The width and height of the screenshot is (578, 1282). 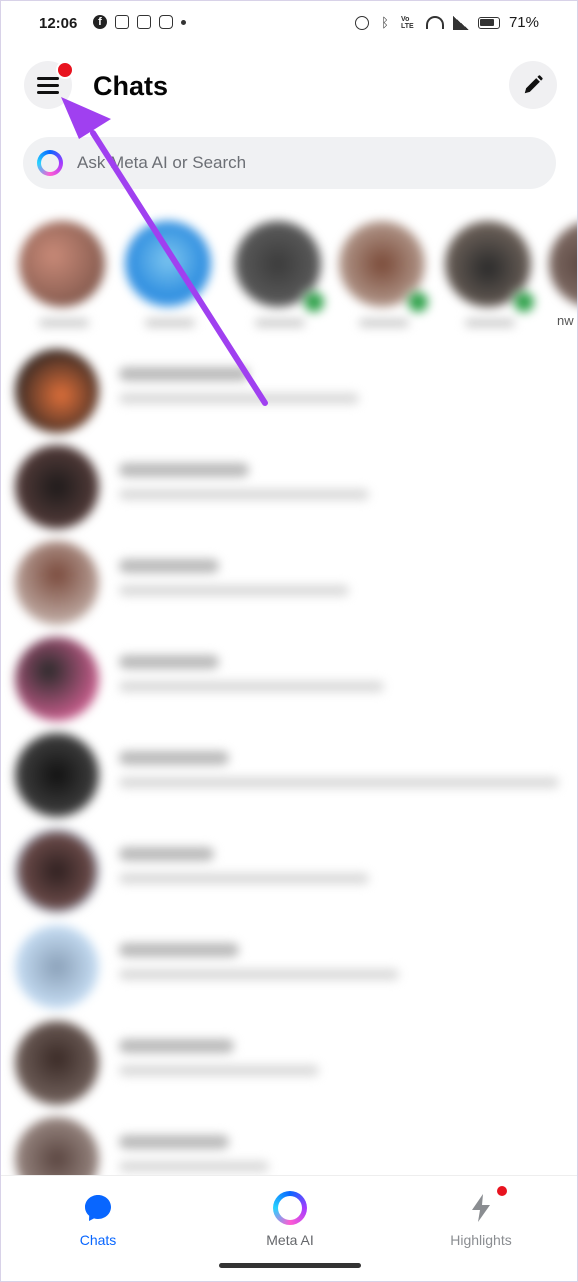 What do you see at coordinates (100, 22) in the screenshot?
I see `facebook-icon: f` at bounding box center [100, 22].